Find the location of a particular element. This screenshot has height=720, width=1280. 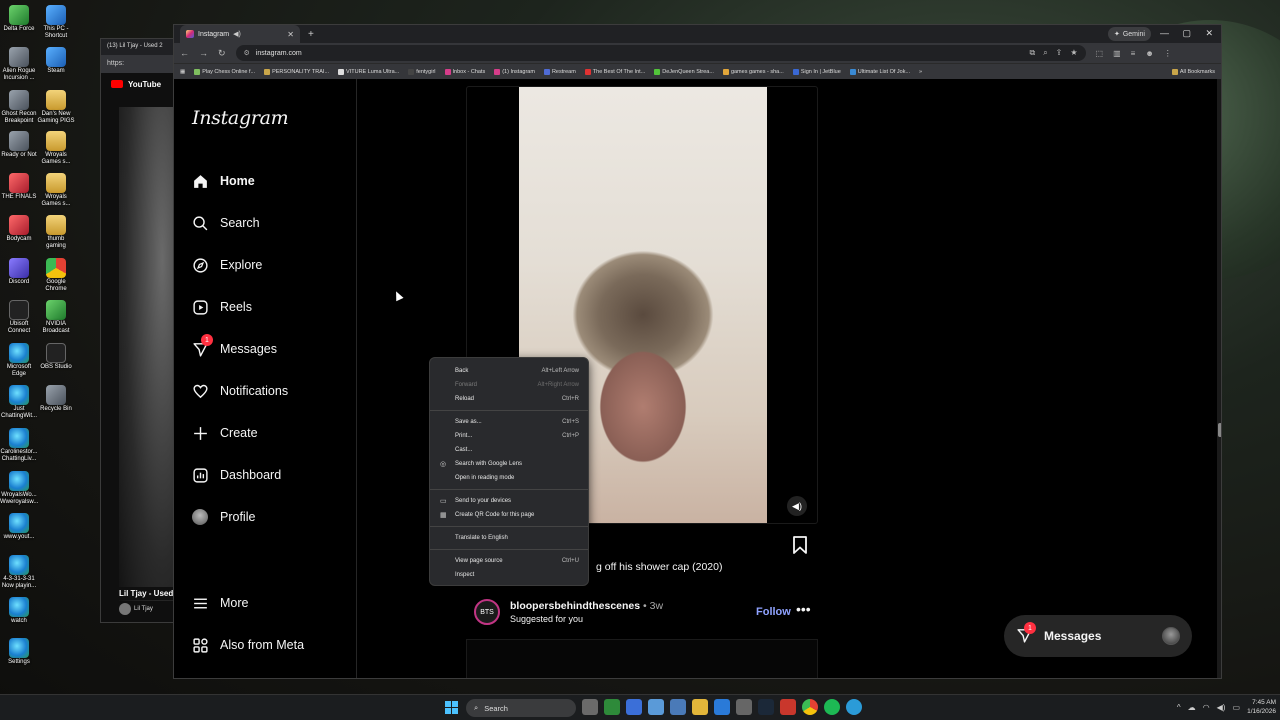

wifi-icon: ◠ is located at coordinates (1206, 707).